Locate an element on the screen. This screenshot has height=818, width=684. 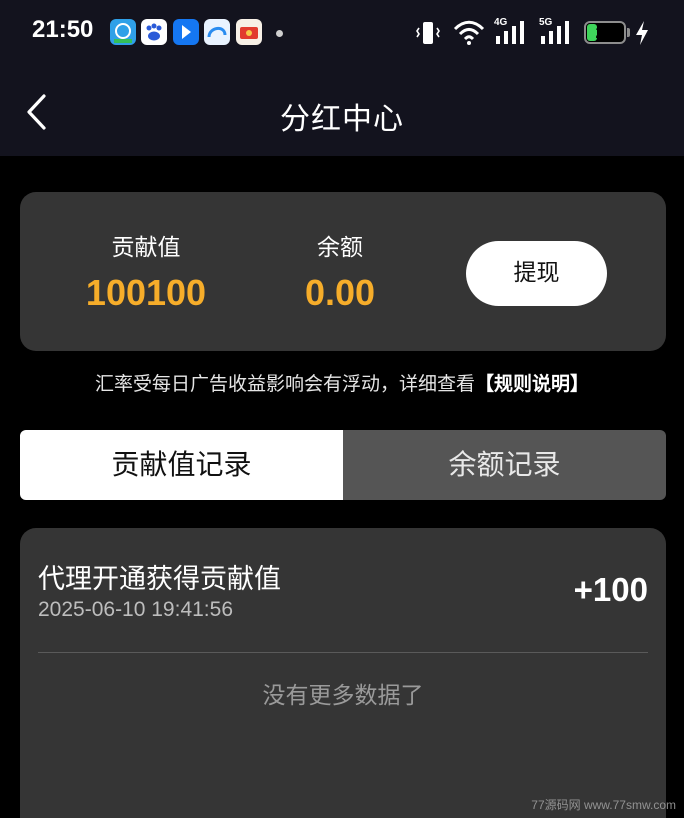
battery-nub is located at coordinates (628, 32).